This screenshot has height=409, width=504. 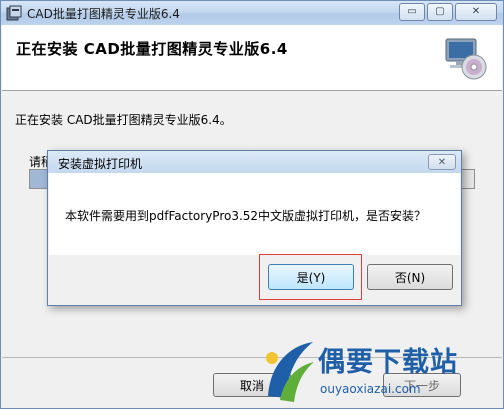 I want to click on maximize-button: ▢, so click(x=440, y=12).